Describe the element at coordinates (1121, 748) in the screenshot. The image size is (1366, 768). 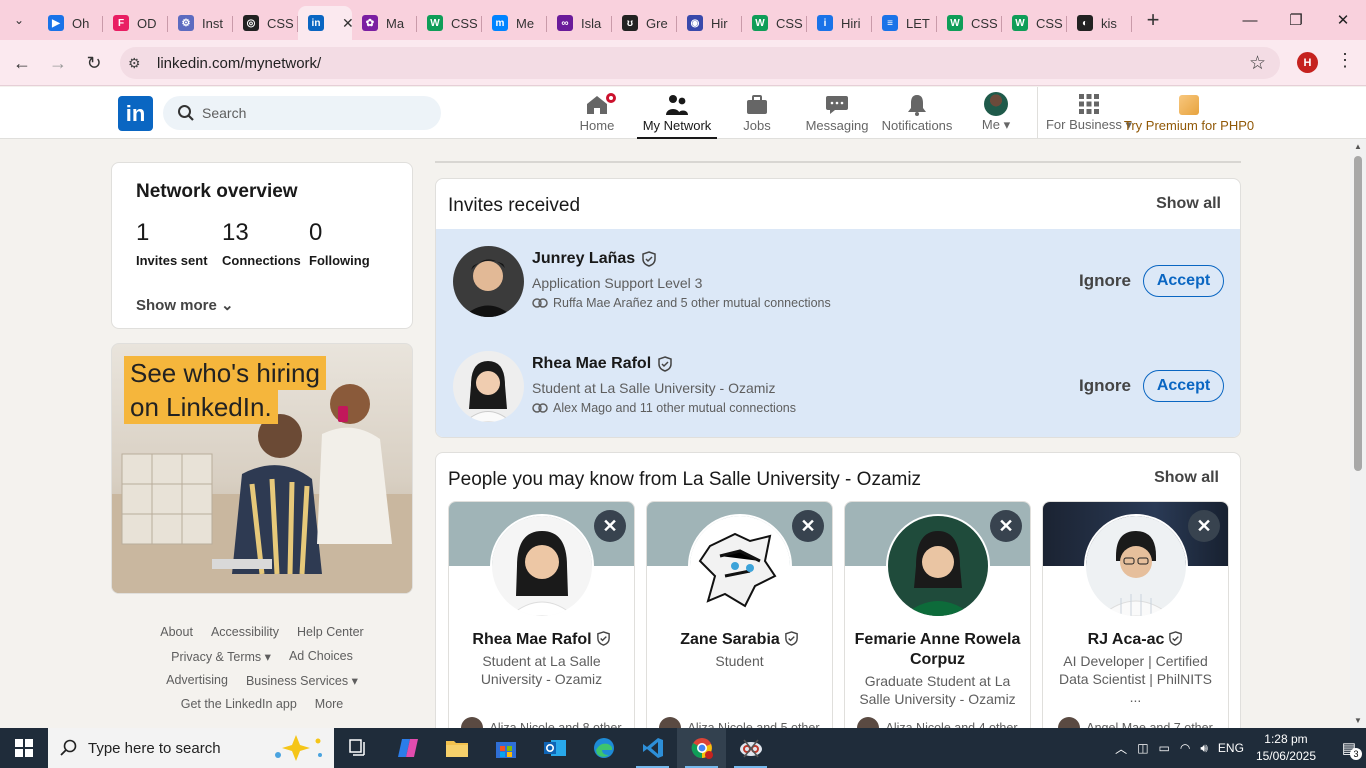
I see `show-hidden-icons-icon: ︿` at that location.